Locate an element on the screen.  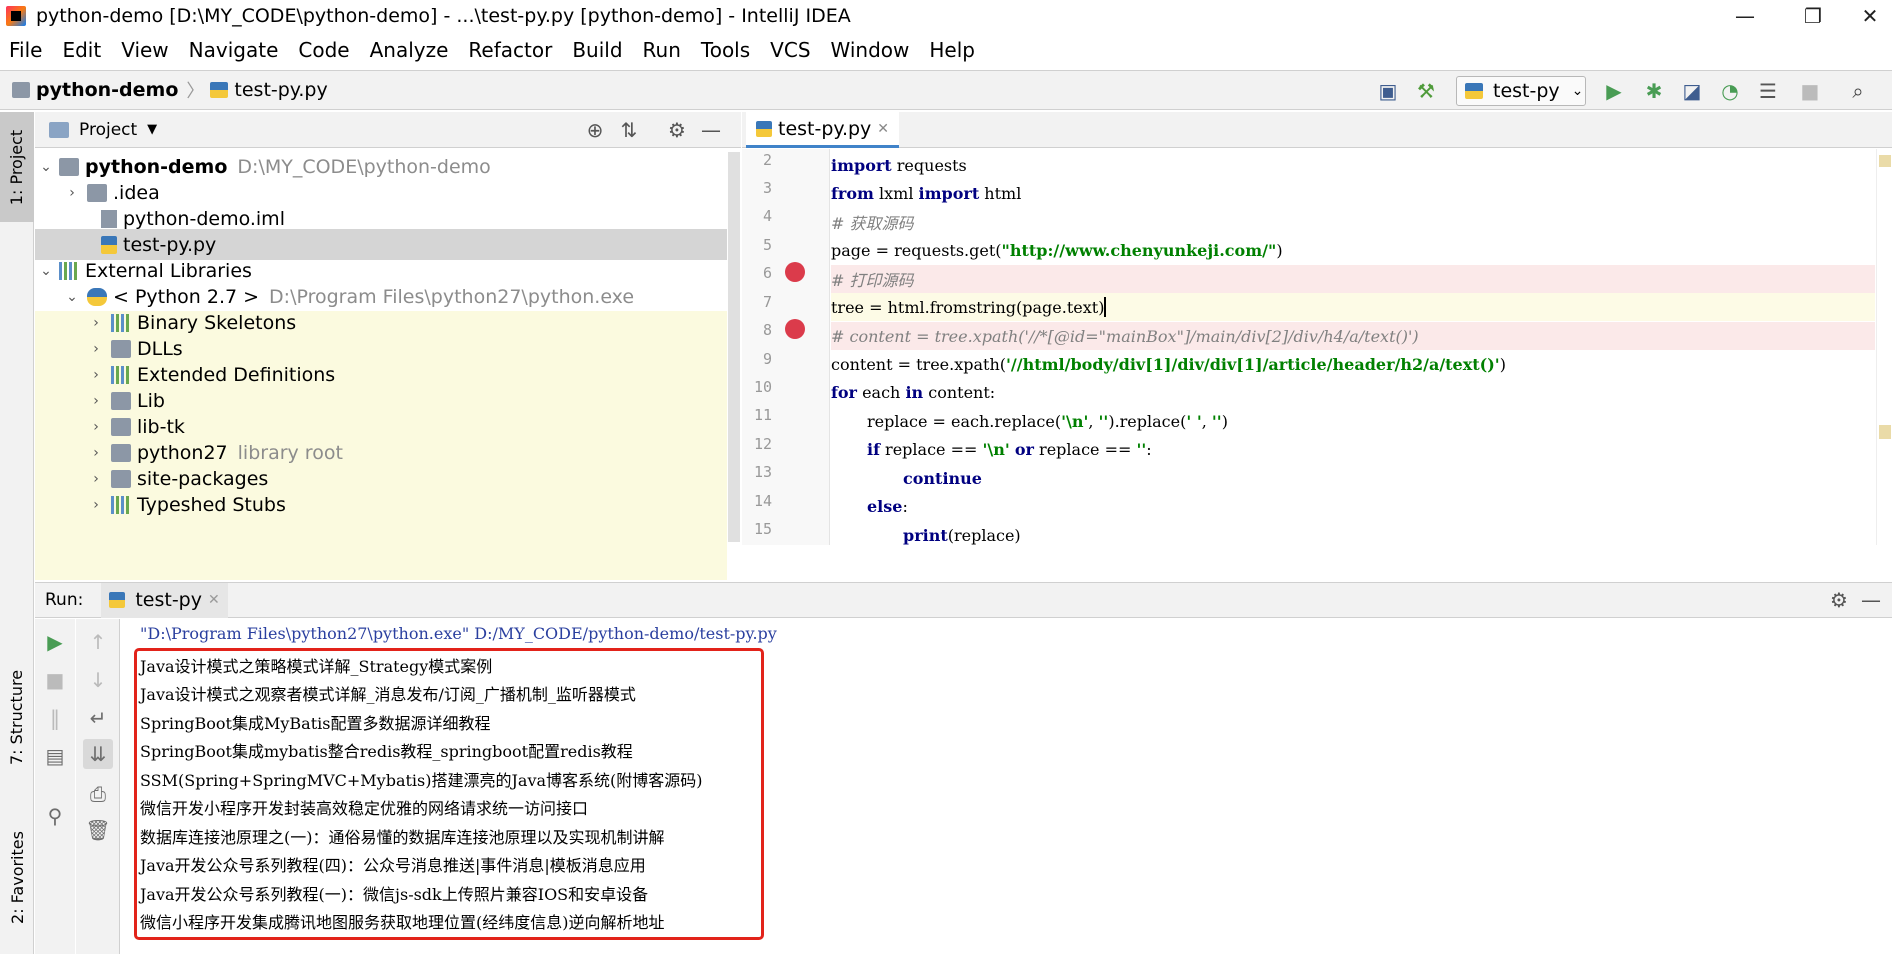
code-text: each is located at coordinates (881, 392).